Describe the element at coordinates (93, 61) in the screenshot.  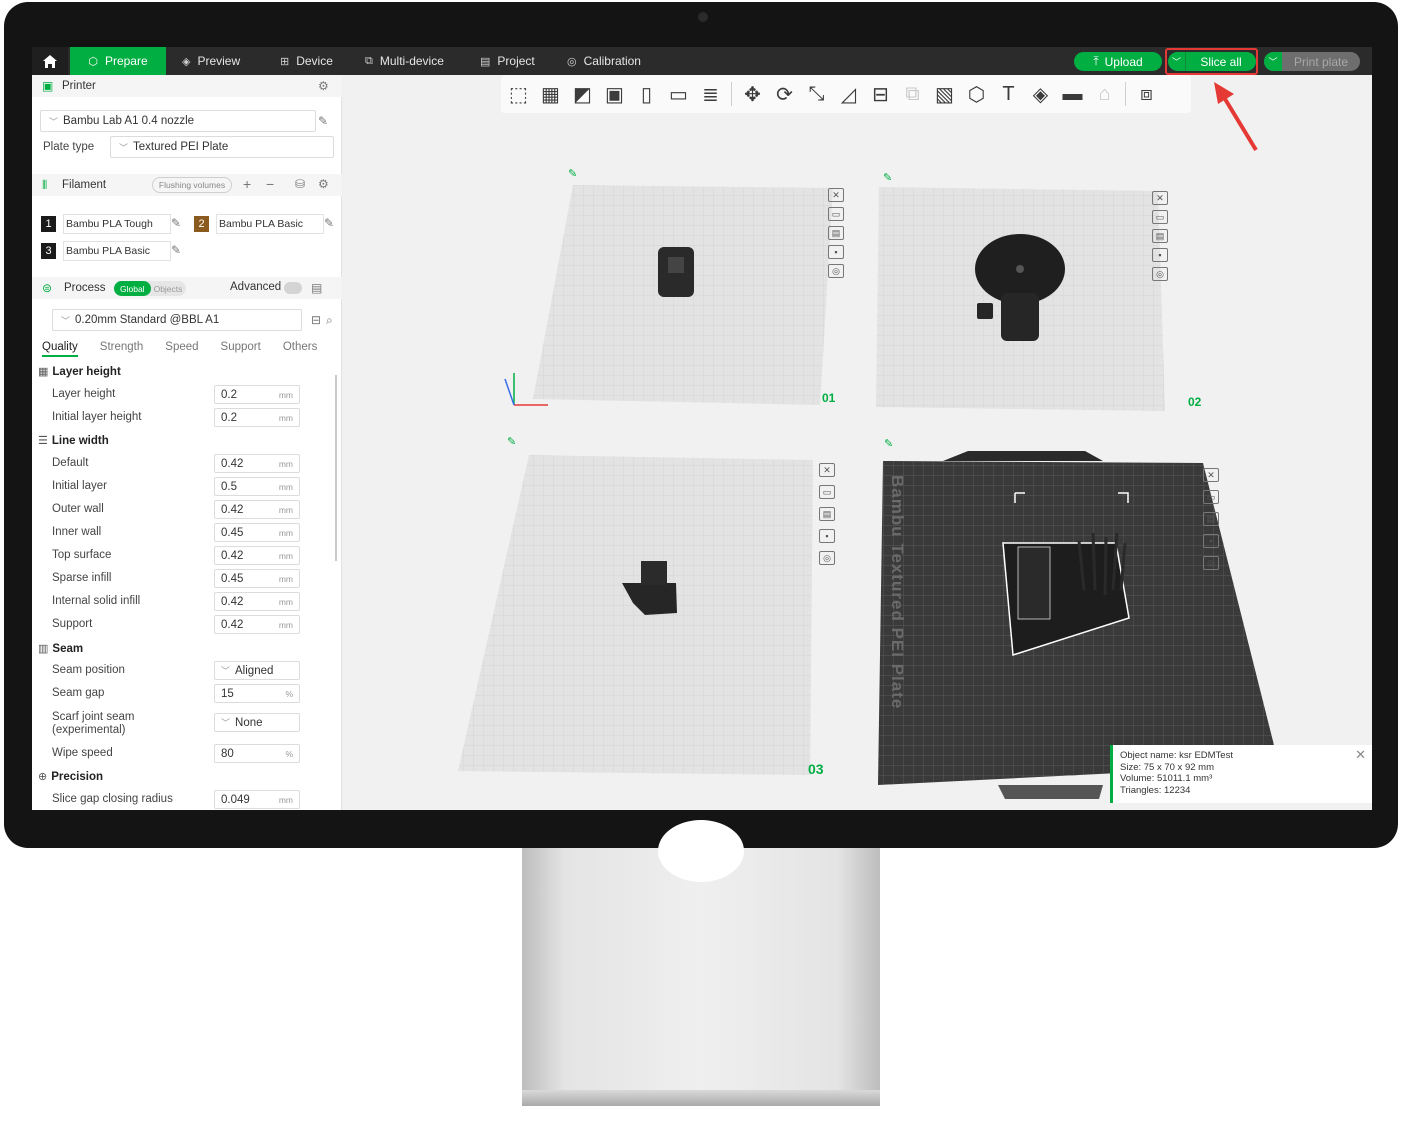
I see `cube-icon: ⬡` at that location.